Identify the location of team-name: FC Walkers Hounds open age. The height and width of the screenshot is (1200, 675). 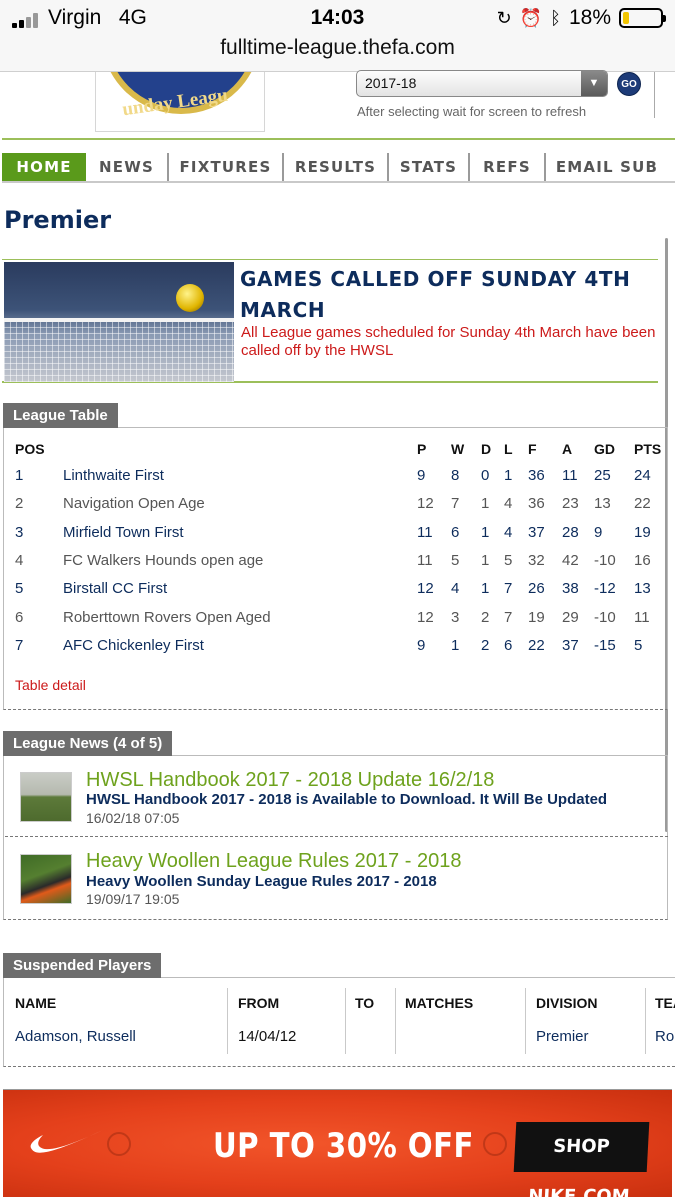
(163, 560).